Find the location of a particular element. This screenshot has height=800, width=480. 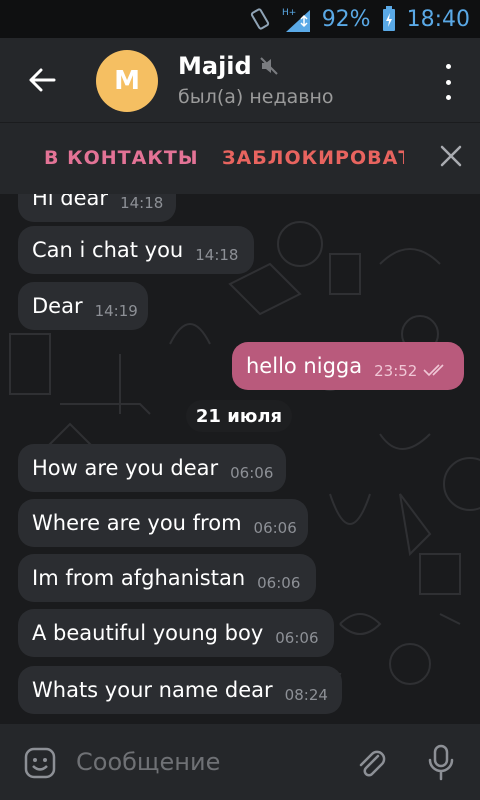

message-time: 14:19 is located at coordinates (116, 311).